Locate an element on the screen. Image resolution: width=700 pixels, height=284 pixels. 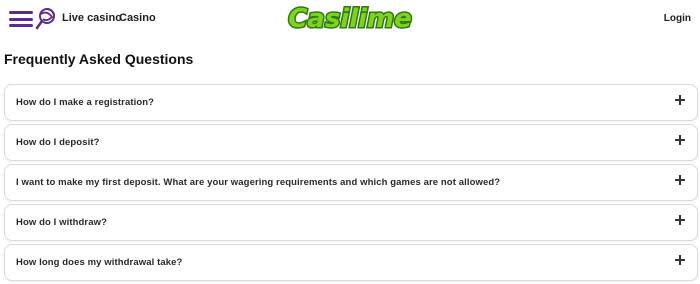
nav-live-casino: Live casino is located at coordinates (92, 18).